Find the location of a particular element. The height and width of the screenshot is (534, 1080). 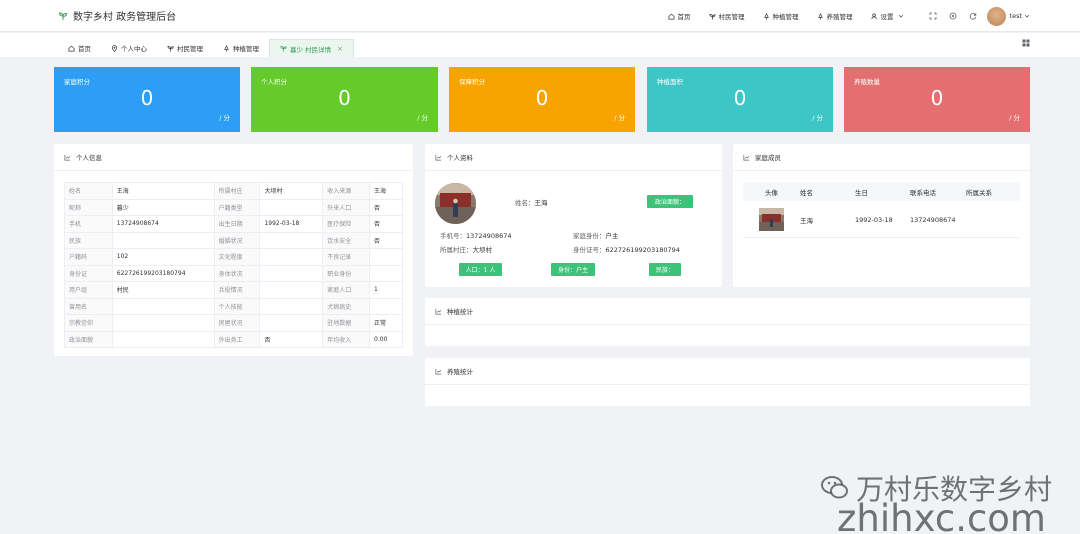

column-header: 姓名 is located at coordinates (806, 192).